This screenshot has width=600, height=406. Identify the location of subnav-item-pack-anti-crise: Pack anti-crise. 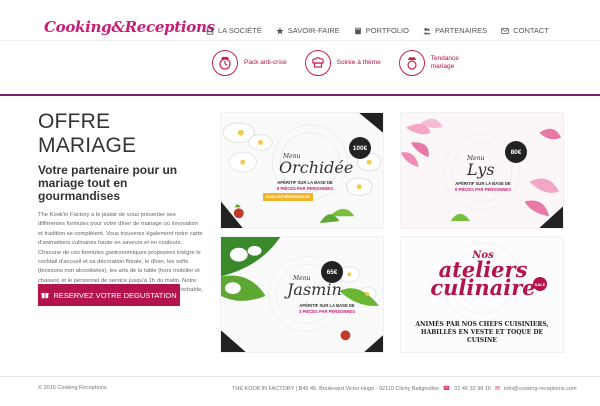
(249, 63).